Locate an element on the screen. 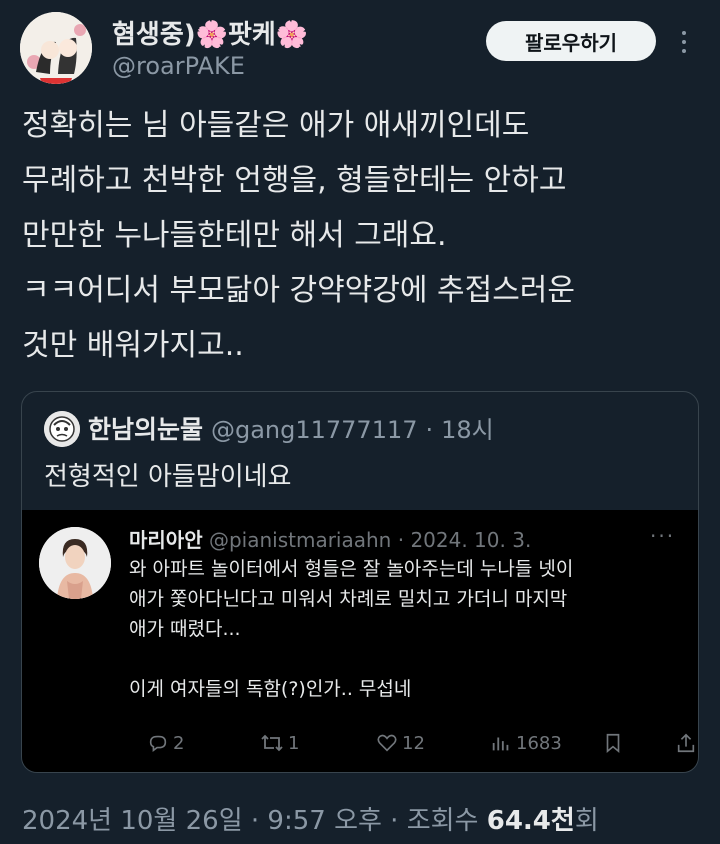 The height and width of the screenshot is (844, 720). bookmark-icon is located at coordinates (613, 743).